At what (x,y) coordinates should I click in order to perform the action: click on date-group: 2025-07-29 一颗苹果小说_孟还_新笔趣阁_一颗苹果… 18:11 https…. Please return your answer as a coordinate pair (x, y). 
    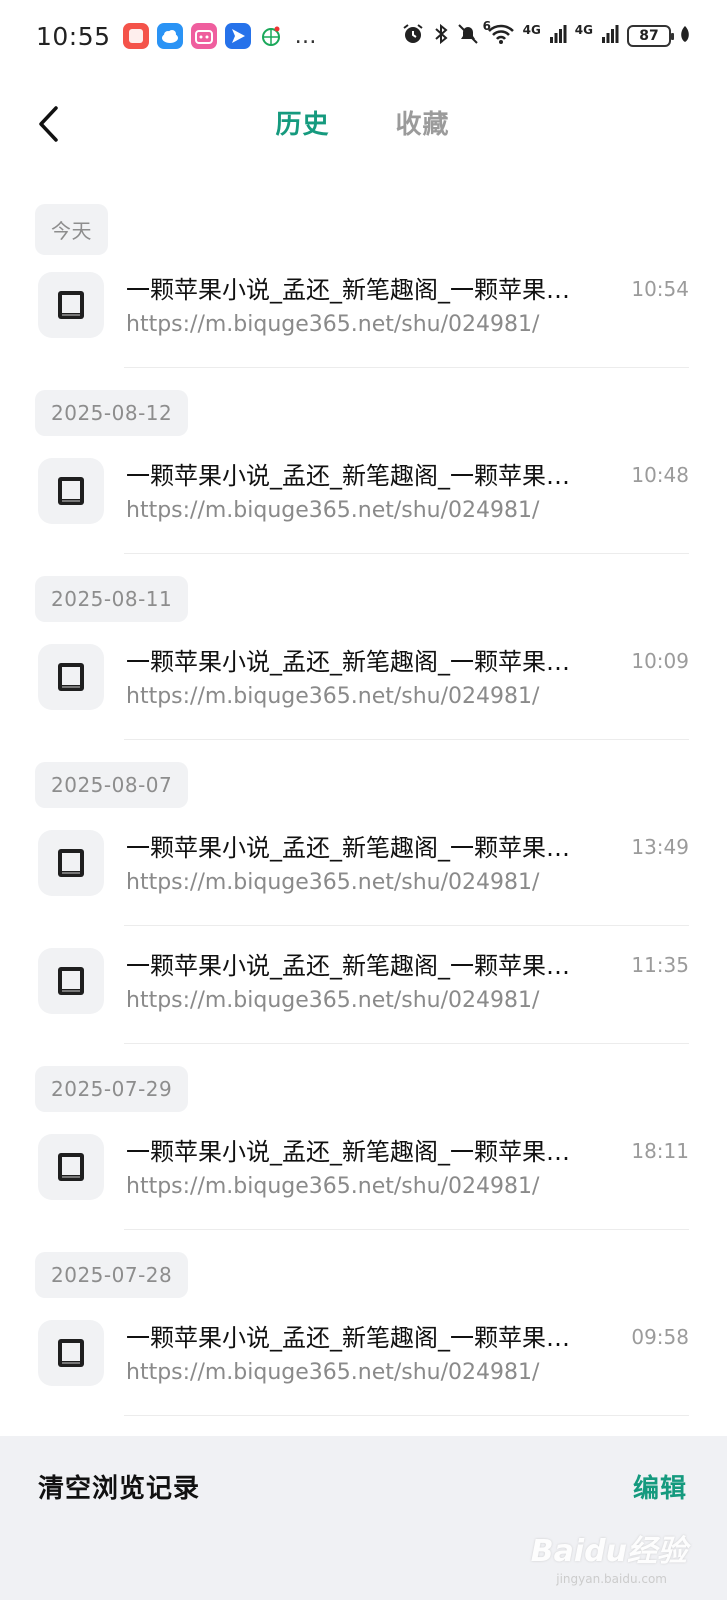
    Looking at the image, I should click on (363, 1148).